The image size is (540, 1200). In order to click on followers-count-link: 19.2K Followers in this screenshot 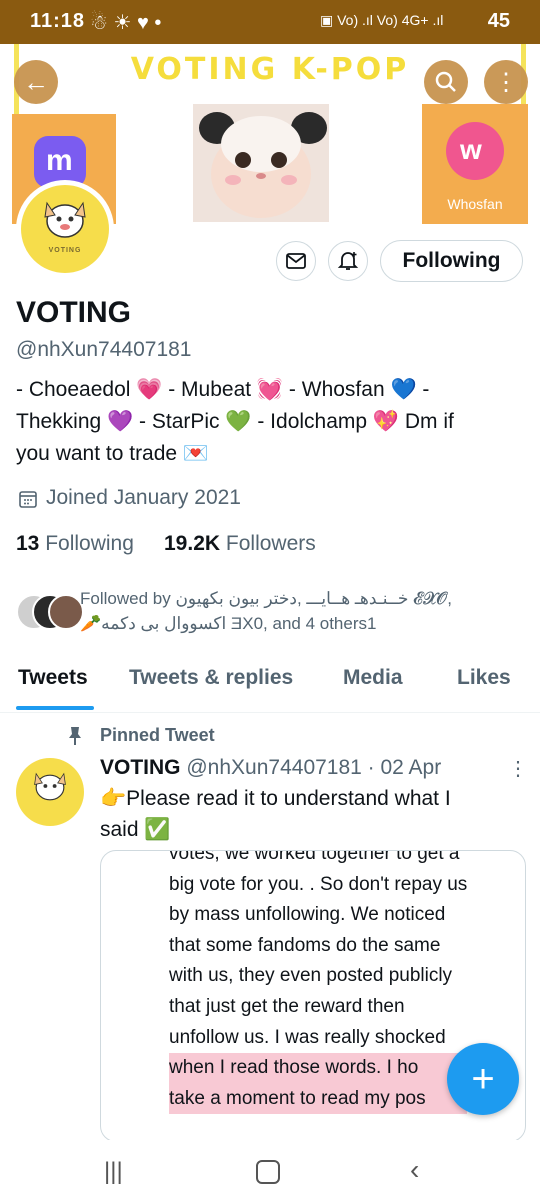, I will do `click(240, 544)`.